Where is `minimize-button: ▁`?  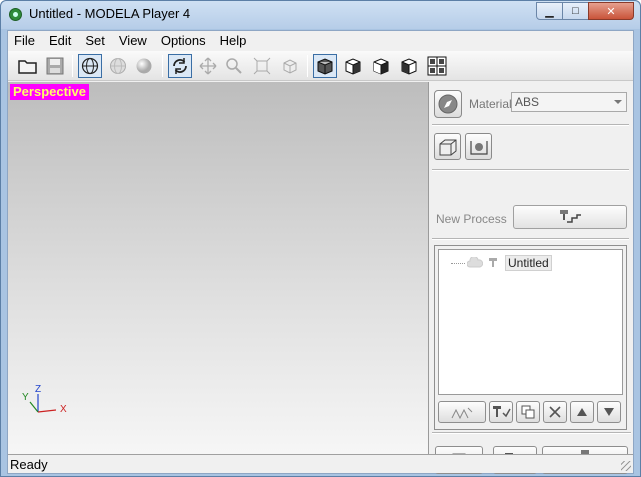 minimize-button: ▁ is located at coordinates (549, 11).